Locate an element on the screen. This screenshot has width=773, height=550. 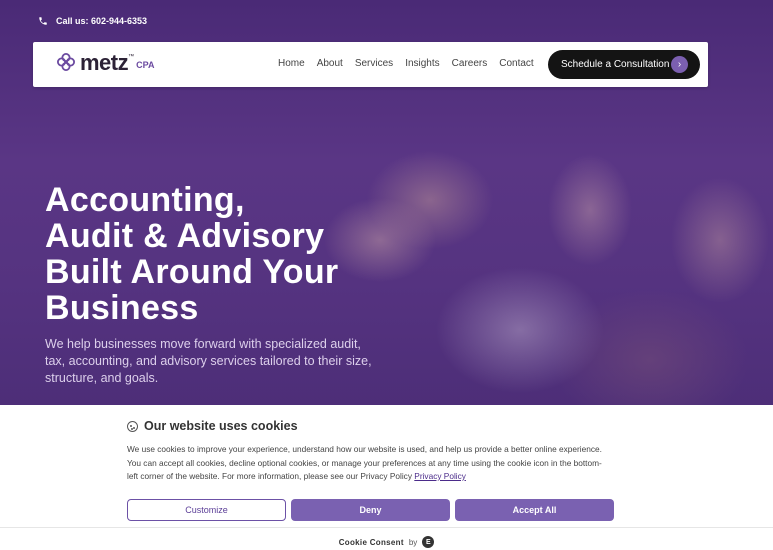
deny-button: Deny is located at coordinates (370, 510).